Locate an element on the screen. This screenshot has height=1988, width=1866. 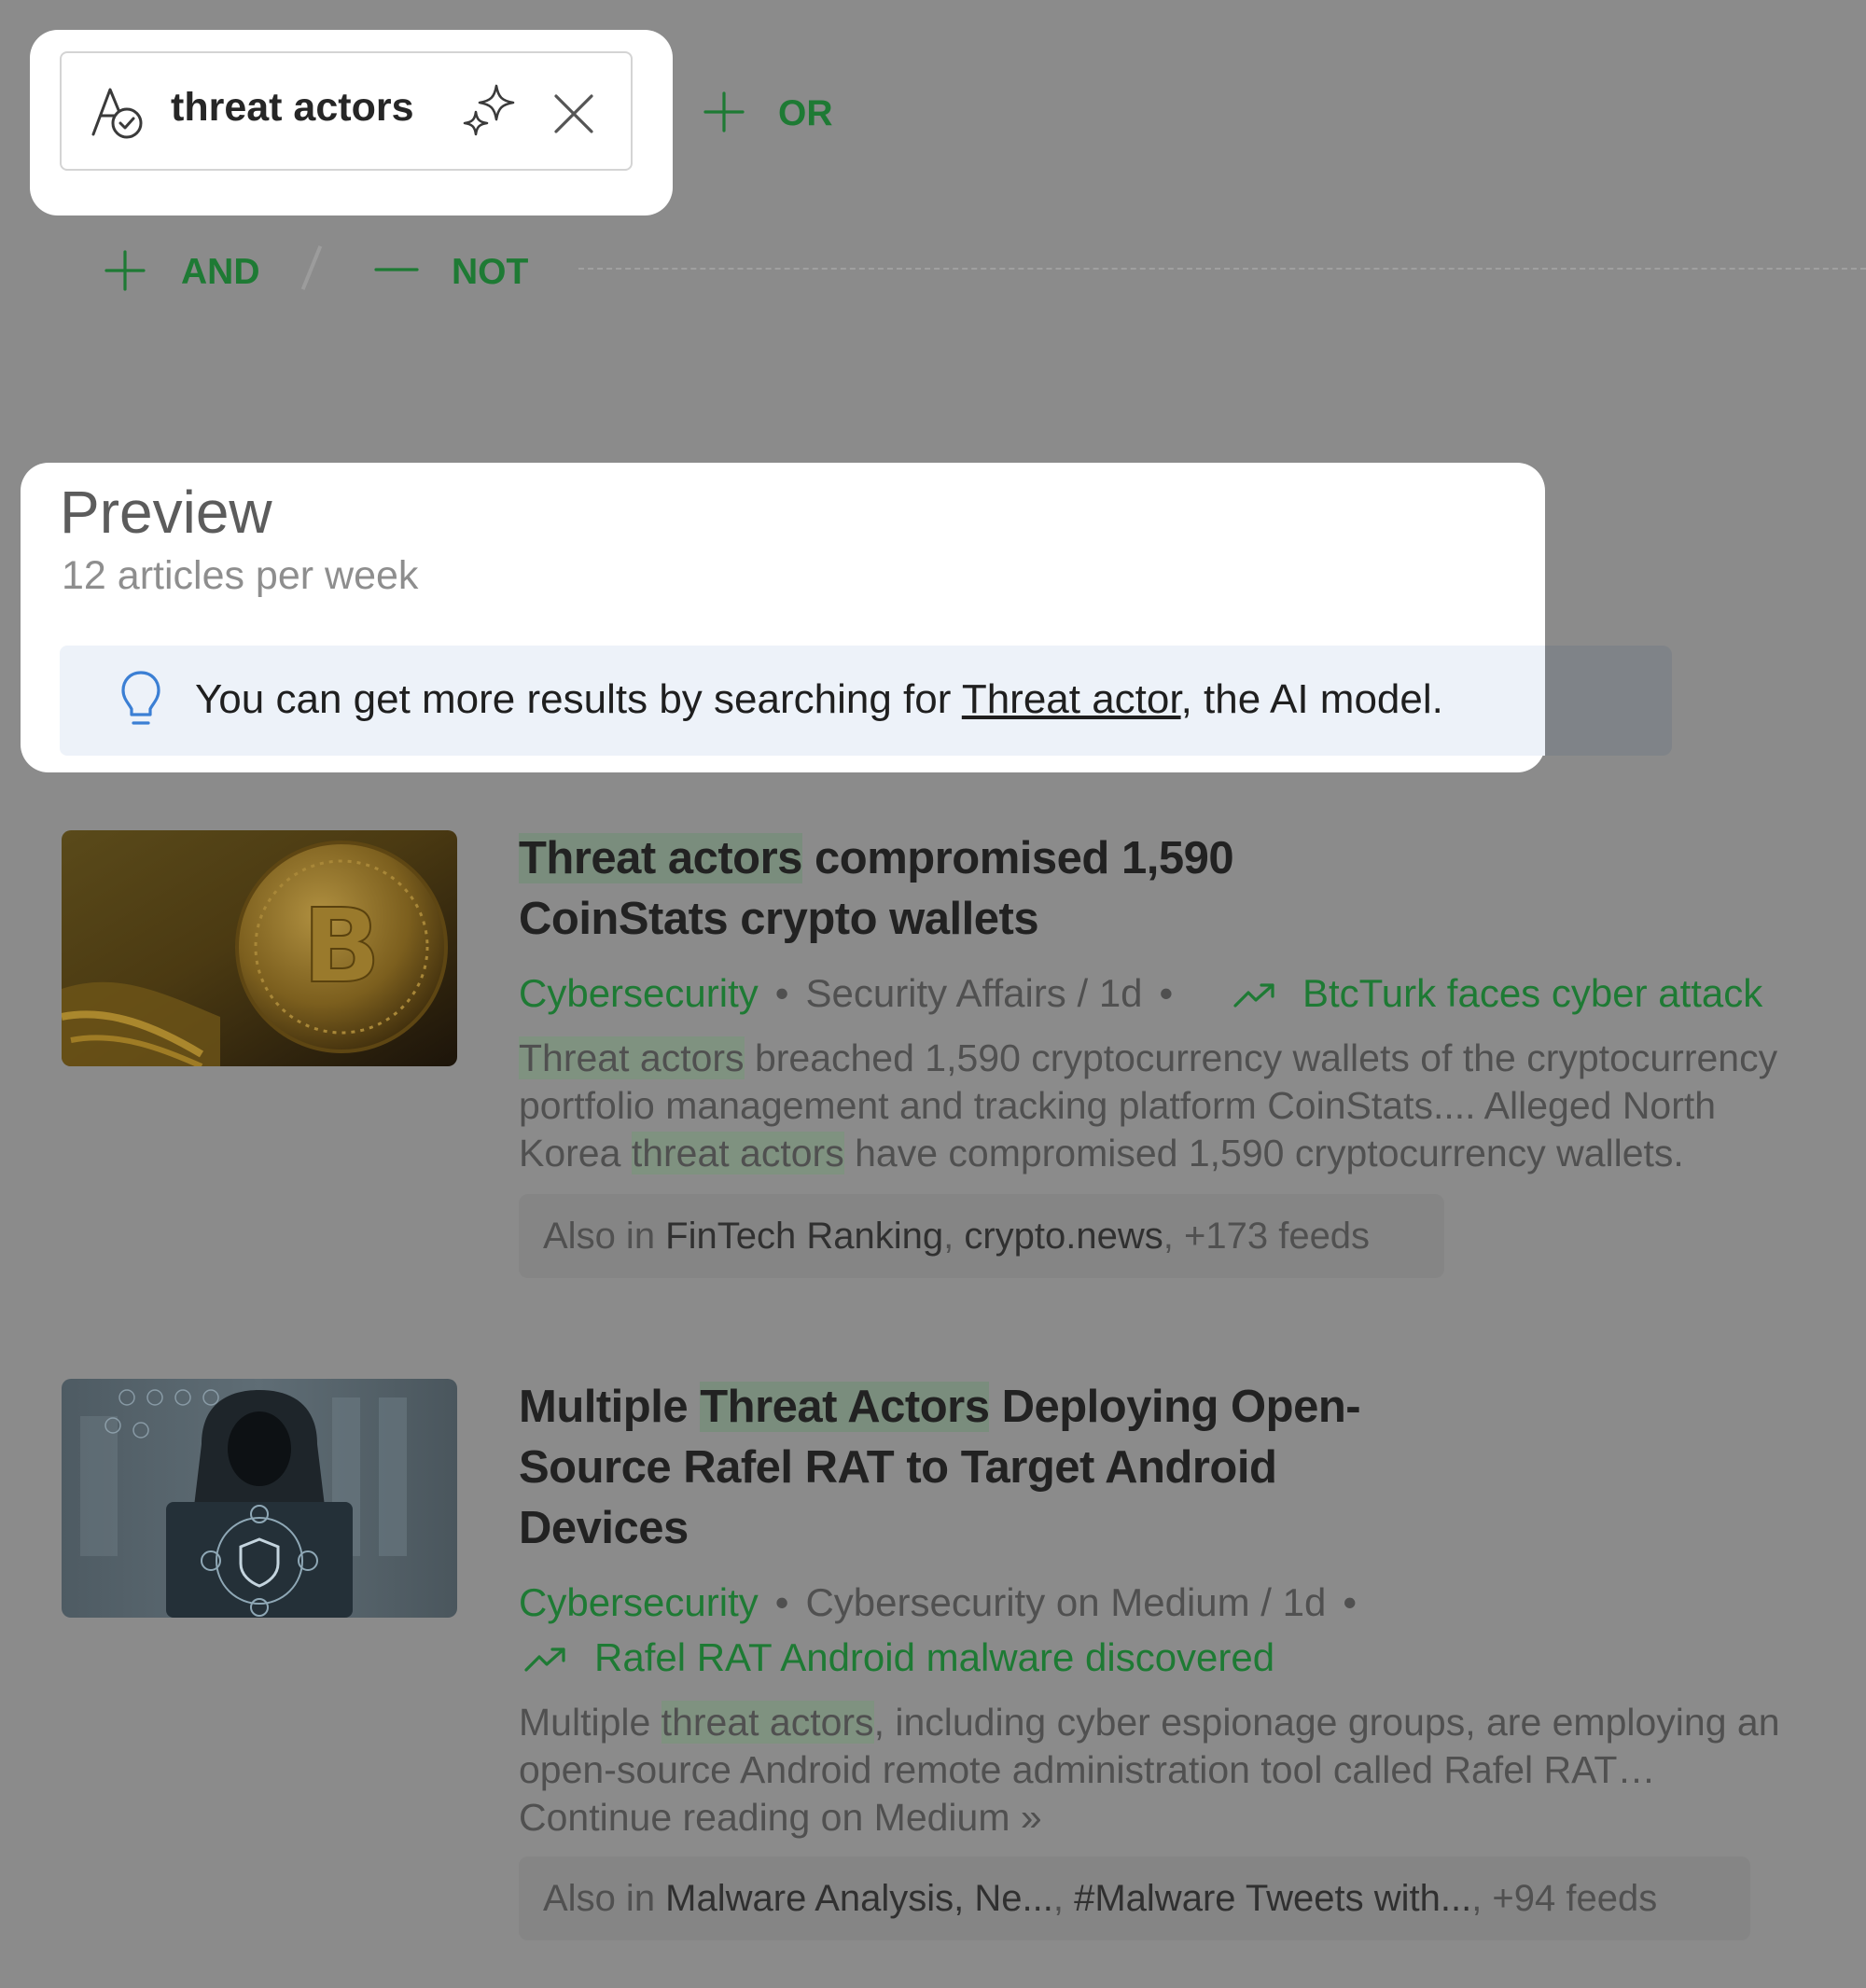
preview-title: Preview is located at coordinates (166, 512).